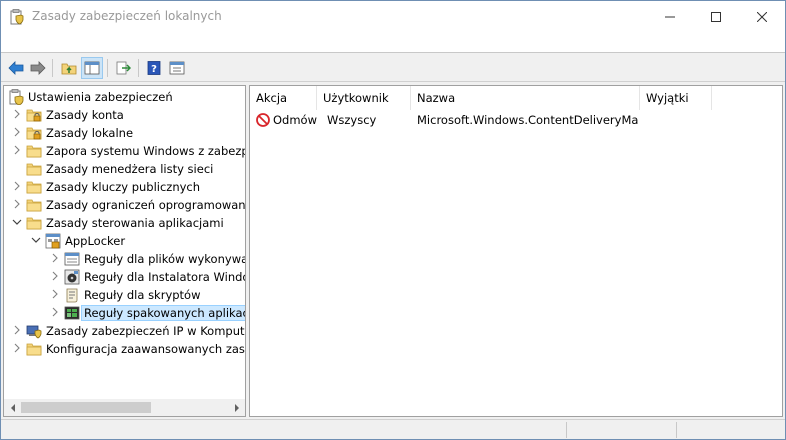 Image resolution: width=786 pixels, height=440 pixels. I want to click on help-button: ?, so click(154, 68).